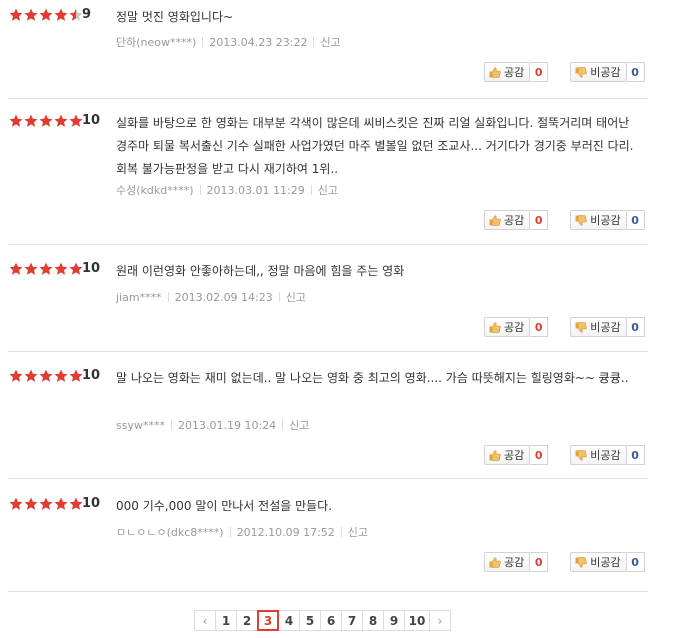  I want to click on pagination: ‹ 1 2 3 4 5 6 7 8 9 10 ›, so click(322, 620).